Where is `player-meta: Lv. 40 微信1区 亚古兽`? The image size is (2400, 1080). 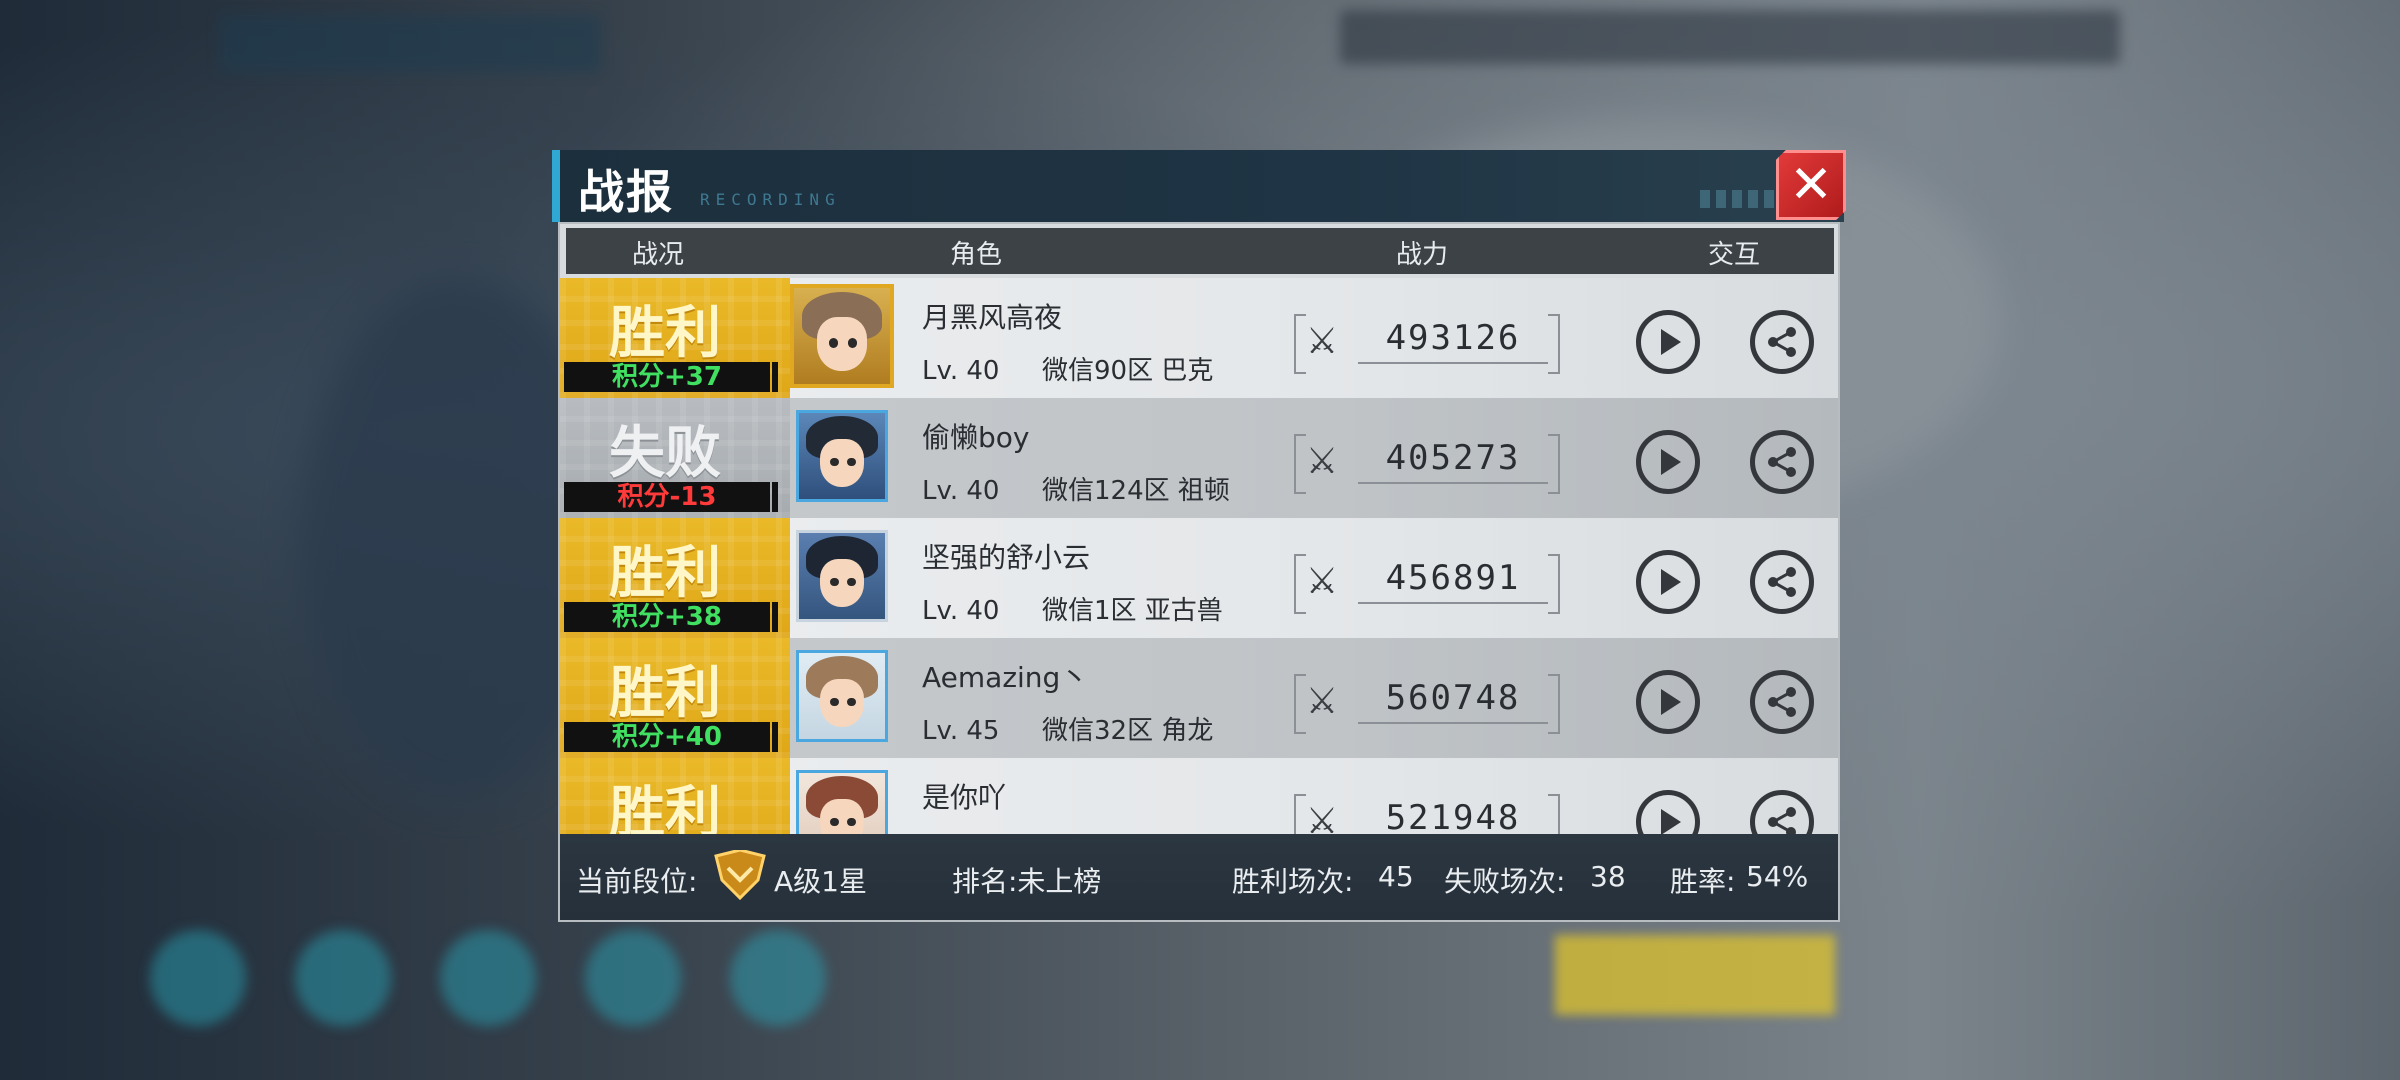 player-meta: Lv. 40 微信1区 亚古兽 is located at coordinates (1072, 608).